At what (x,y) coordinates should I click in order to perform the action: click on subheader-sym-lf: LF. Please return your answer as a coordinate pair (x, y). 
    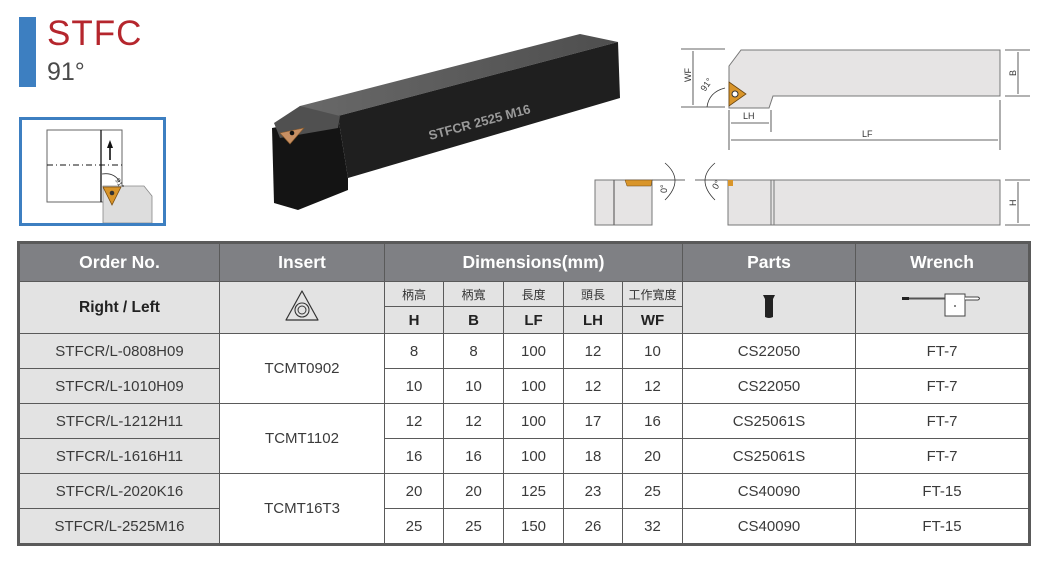
    Looking at the image, I should click on (533, 320).